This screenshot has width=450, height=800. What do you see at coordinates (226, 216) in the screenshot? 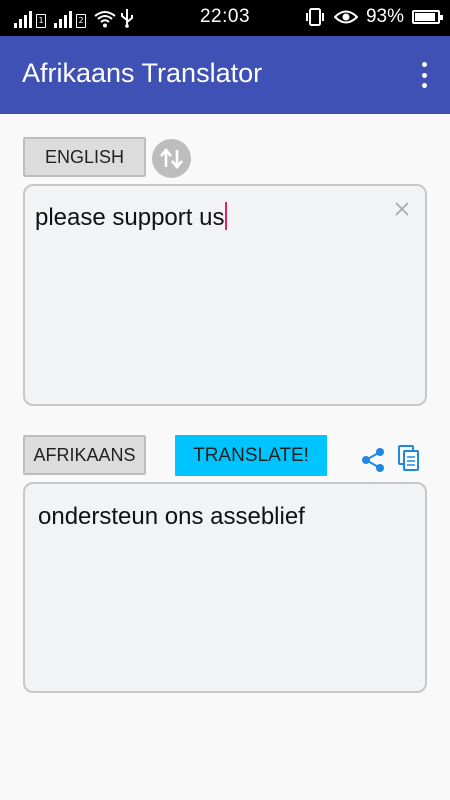
I see `text-cursor` at bounding box center [226, 216].